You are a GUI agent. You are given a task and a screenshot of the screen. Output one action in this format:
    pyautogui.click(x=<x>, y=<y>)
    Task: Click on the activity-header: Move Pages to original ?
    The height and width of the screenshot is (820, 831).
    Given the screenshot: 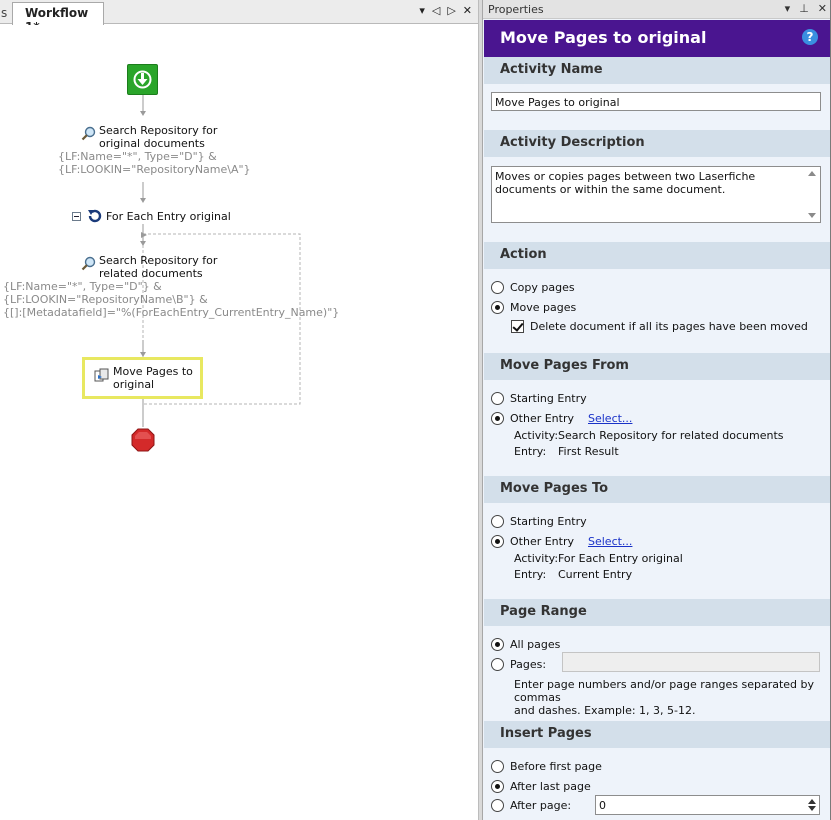 What is the action you would take?
    pyautogui.click(x=657, y=38)
    